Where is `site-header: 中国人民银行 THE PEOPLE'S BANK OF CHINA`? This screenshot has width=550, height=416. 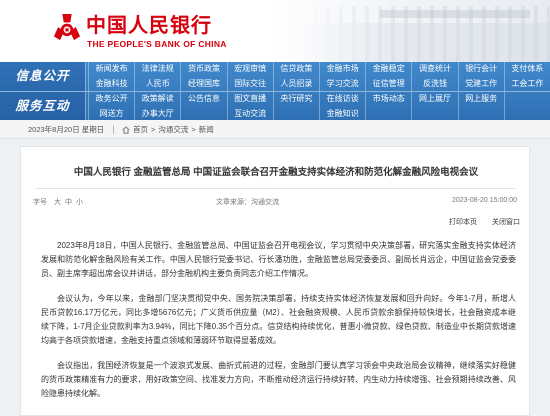 site-header: 中国人民银行 THE PEOPLE'S BANK OF CHINA is located at coordinates (275, 31).